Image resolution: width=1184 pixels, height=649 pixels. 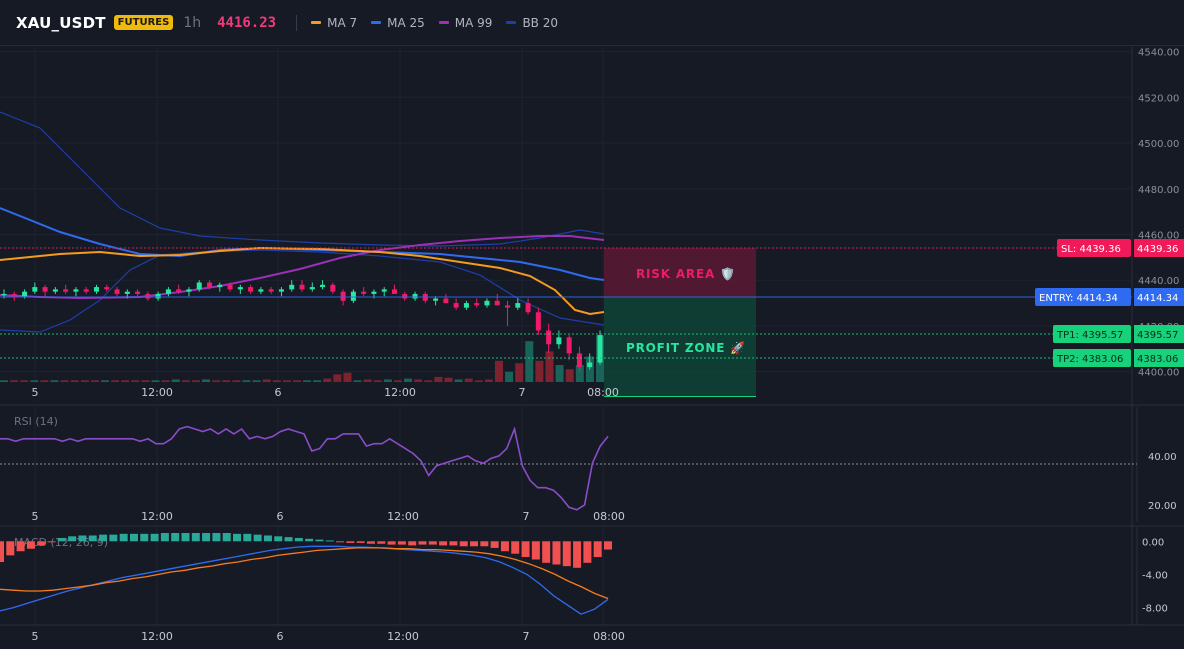 What do you see at coordinates (584, 574) in the screenshot?
I see `macd-pane: MACD (12, 26, 9) 0.00-4.00-8.00` at bounding box center [584, 574].